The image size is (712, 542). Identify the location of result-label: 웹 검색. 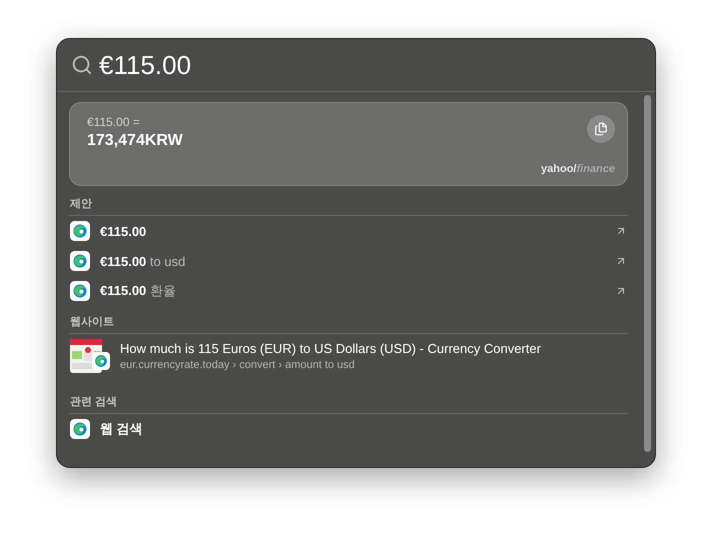
(122, 429).